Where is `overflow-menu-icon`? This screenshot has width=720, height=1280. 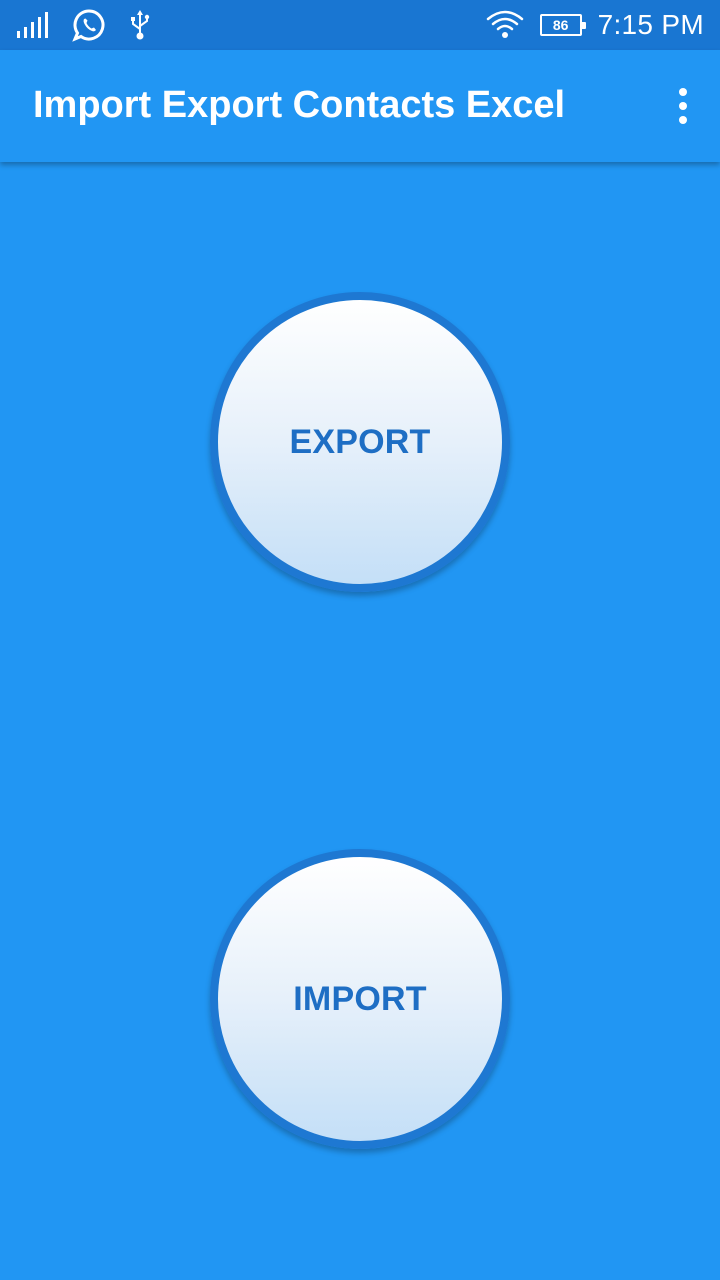 overflow-menu-icon is located at coordinates (683, 106).